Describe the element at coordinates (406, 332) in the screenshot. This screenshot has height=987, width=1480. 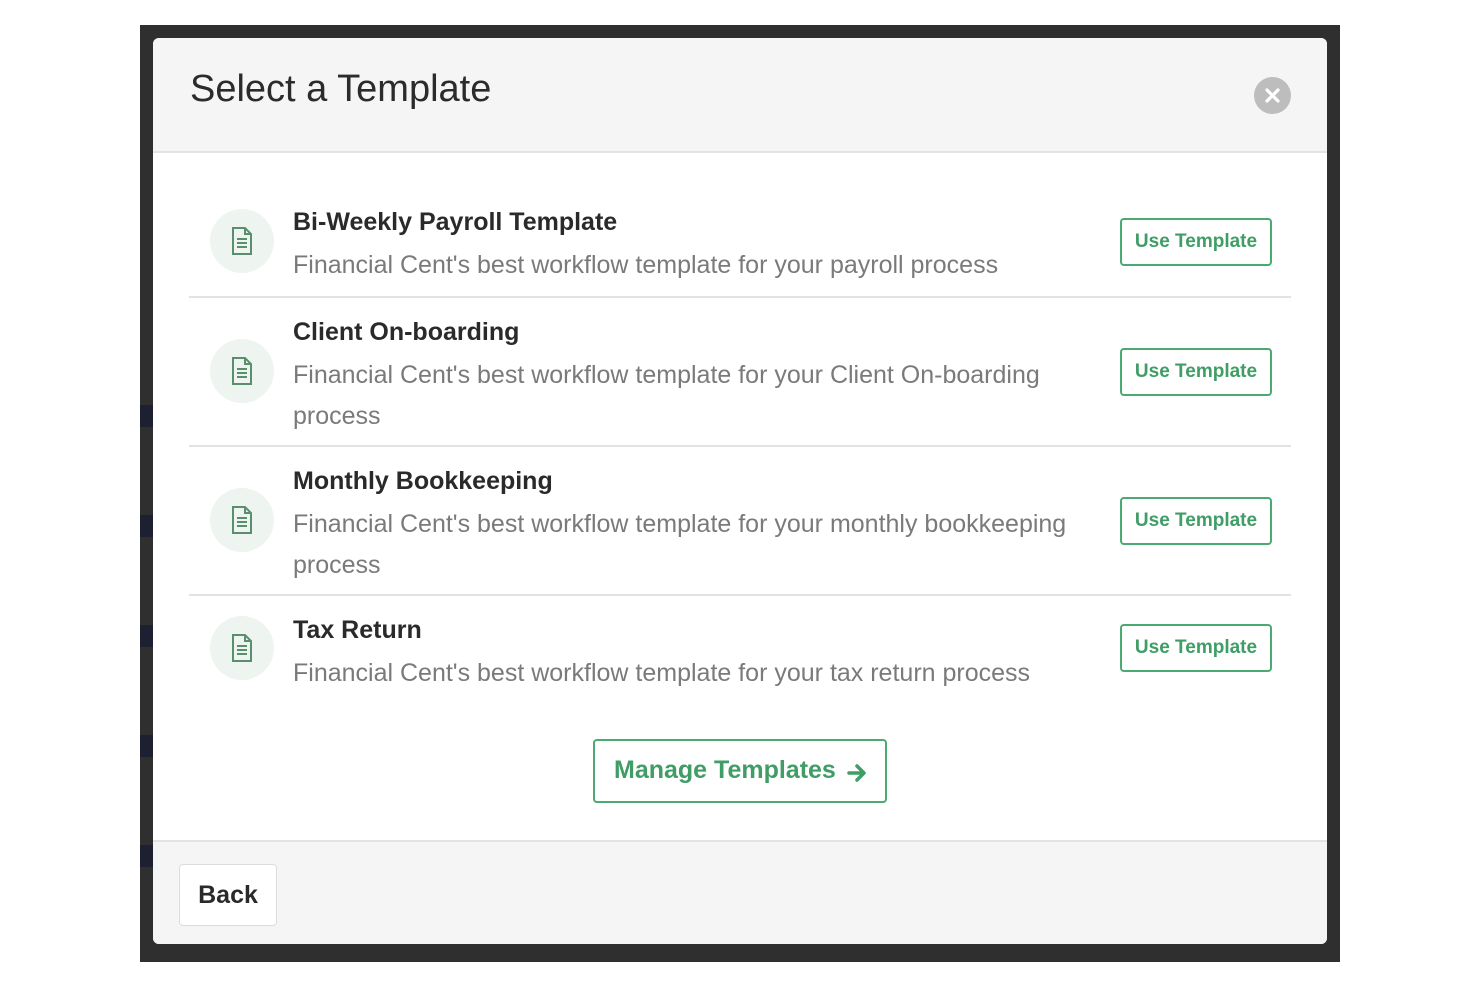
I see `template-name: Client On-boarding` at that location.